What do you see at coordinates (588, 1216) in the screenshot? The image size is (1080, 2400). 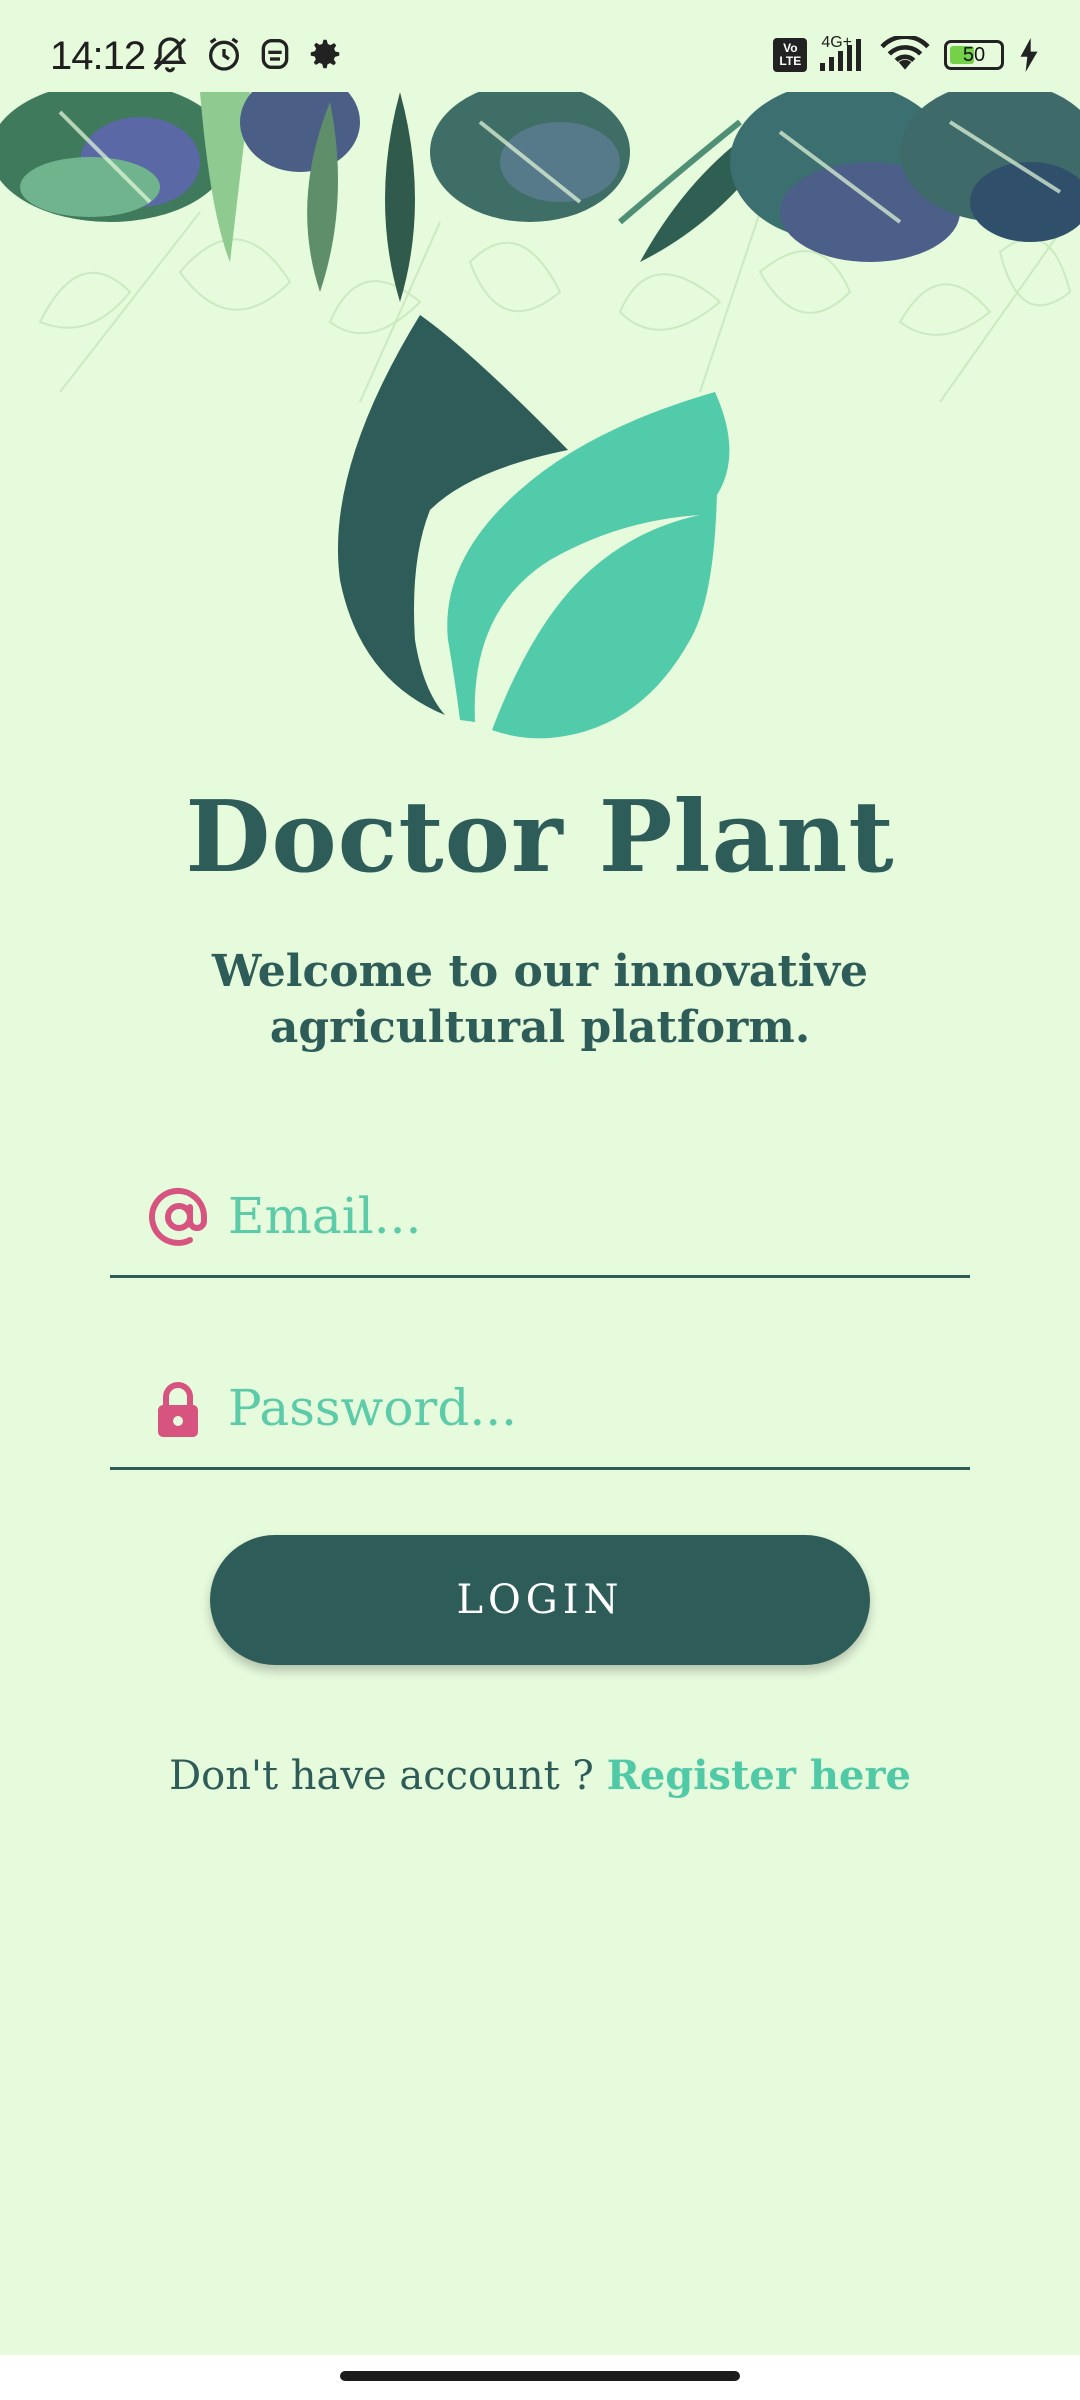 I see `email-input` at bounding box center [588, 1216].